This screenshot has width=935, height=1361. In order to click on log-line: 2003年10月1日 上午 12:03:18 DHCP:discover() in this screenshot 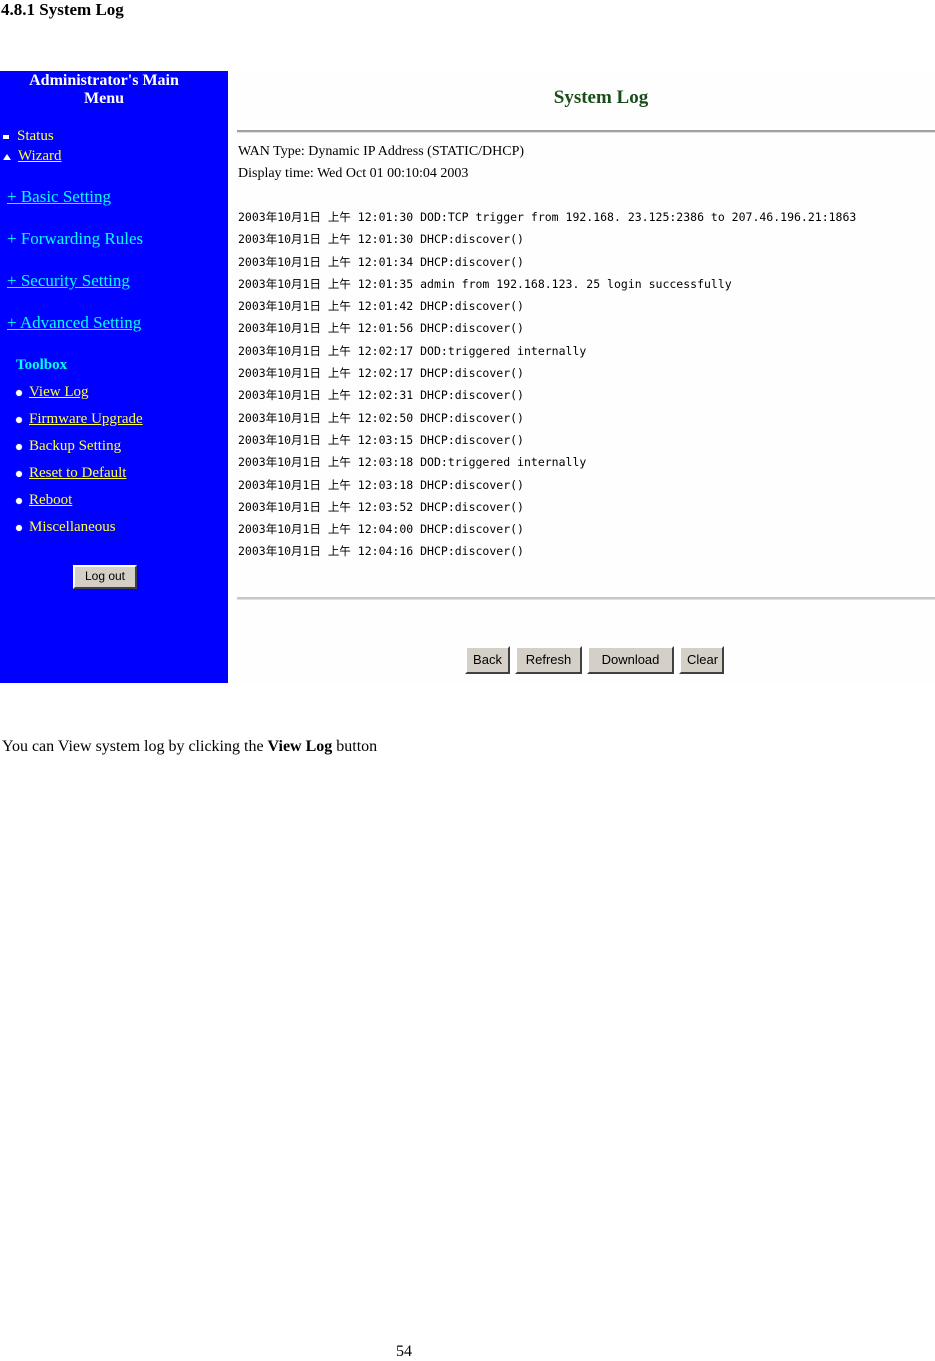, I will do `click(381, 484)`.